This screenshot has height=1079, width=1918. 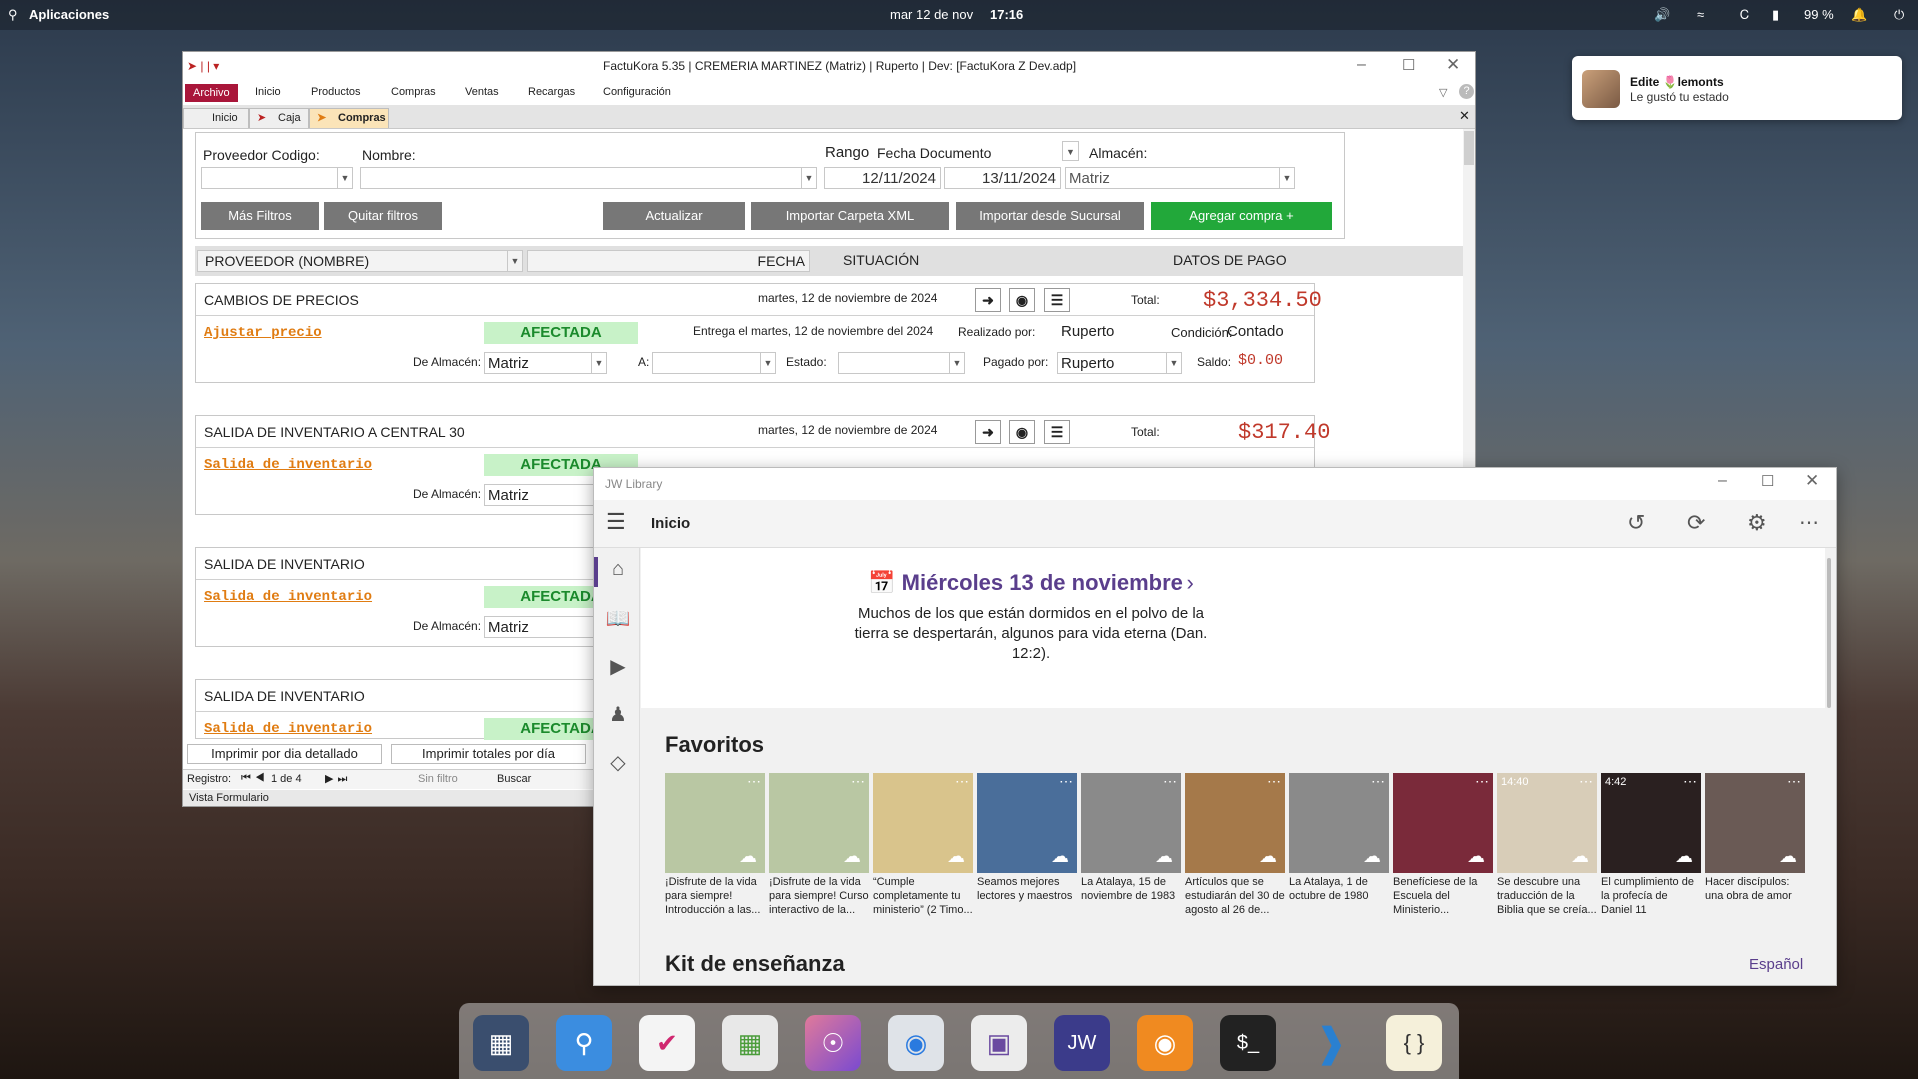 What do you see at coordinates (1443, 92) in the screenshot?
I see `ribbon-collapse-icon: ▽` at bounding box center [1443, 92].